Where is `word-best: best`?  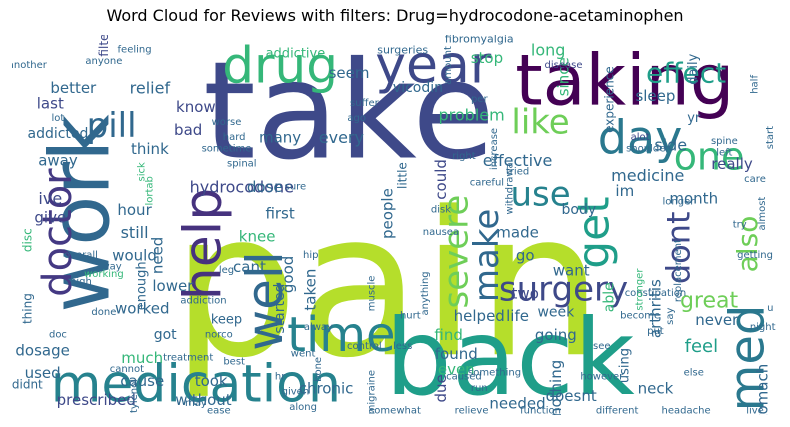 word-best: best is located at coordinates (234, 361).